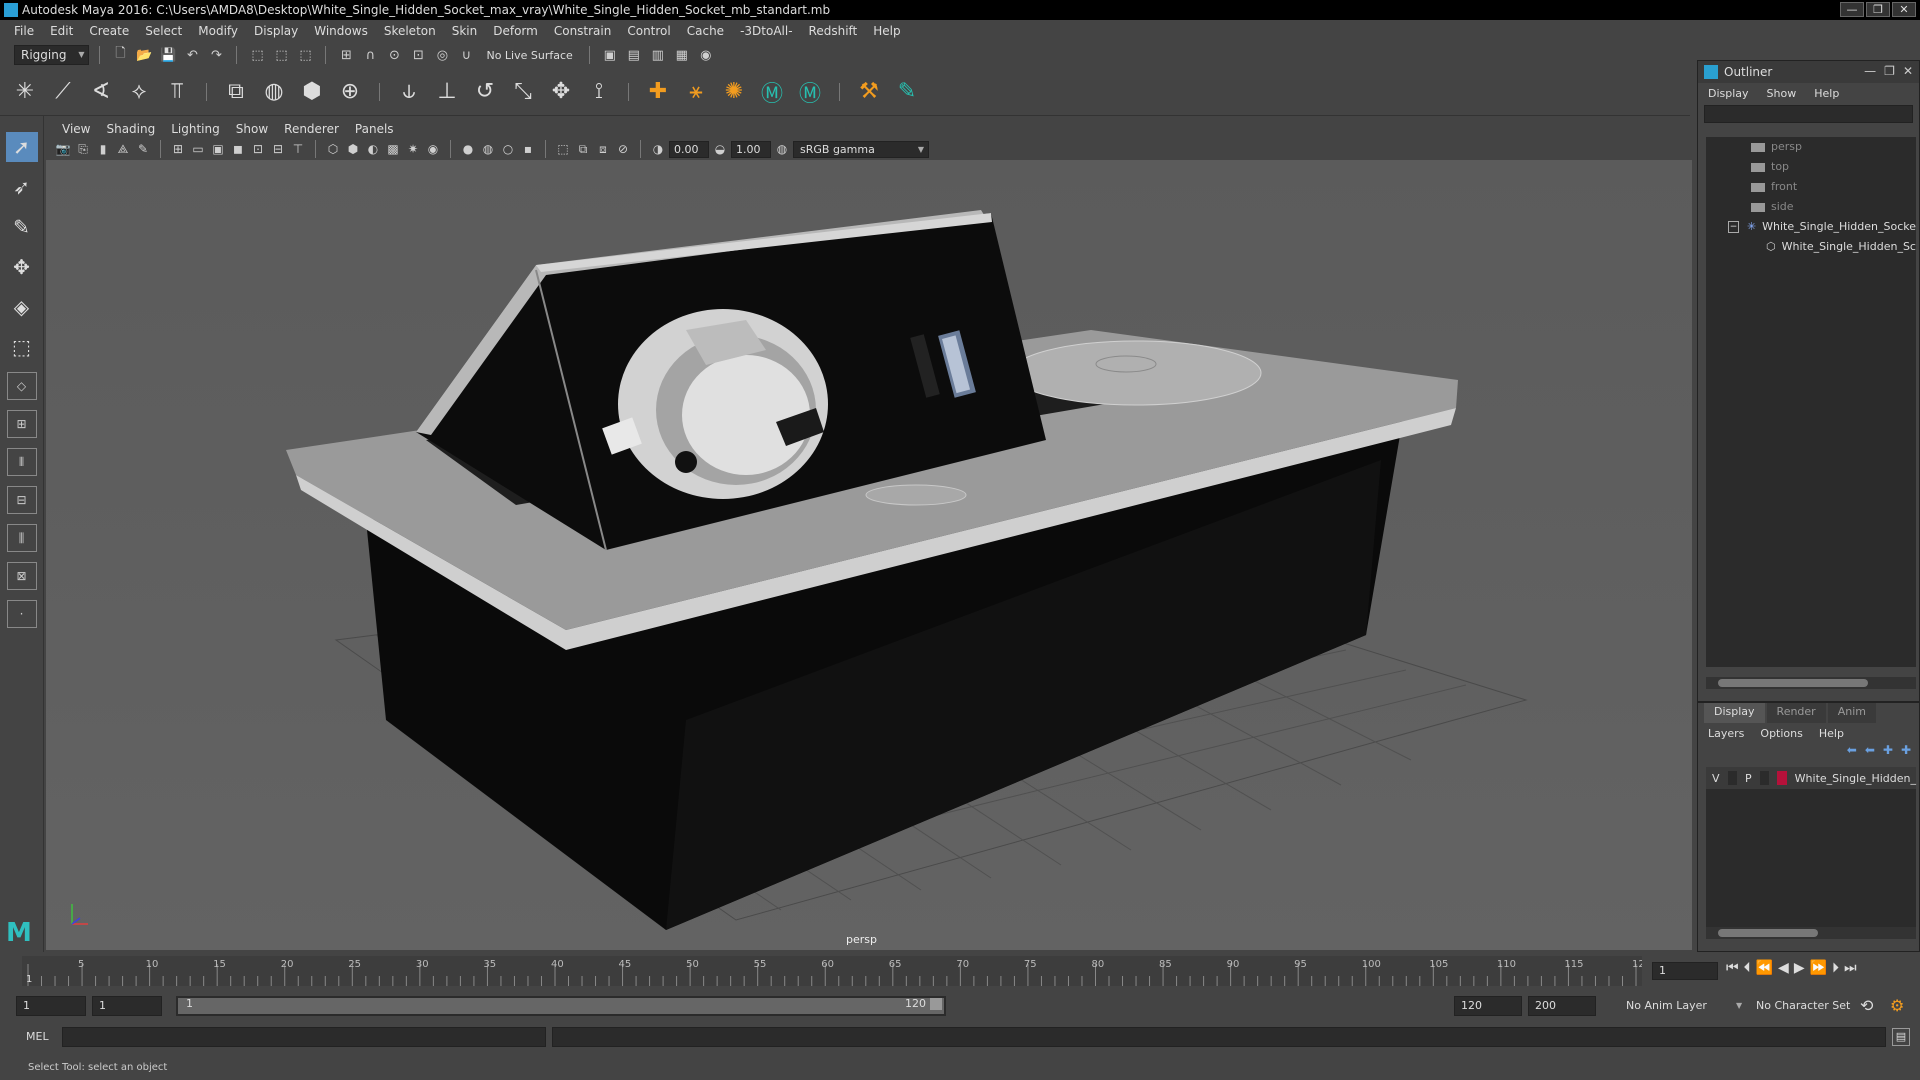 The width and height of the screenshot is (1920, 1080). I want to click on ik-spline-icon: ∢, so click(101, 92).